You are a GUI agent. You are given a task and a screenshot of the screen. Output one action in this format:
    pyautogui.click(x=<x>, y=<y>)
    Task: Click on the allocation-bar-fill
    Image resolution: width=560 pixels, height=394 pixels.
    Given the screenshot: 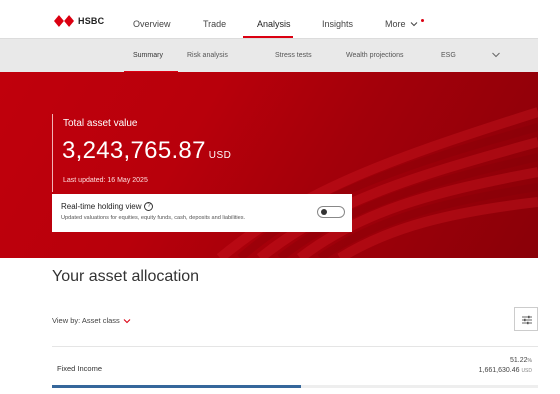 What is the action you would take?
    pyautogui.click(x=176, y=386)
    